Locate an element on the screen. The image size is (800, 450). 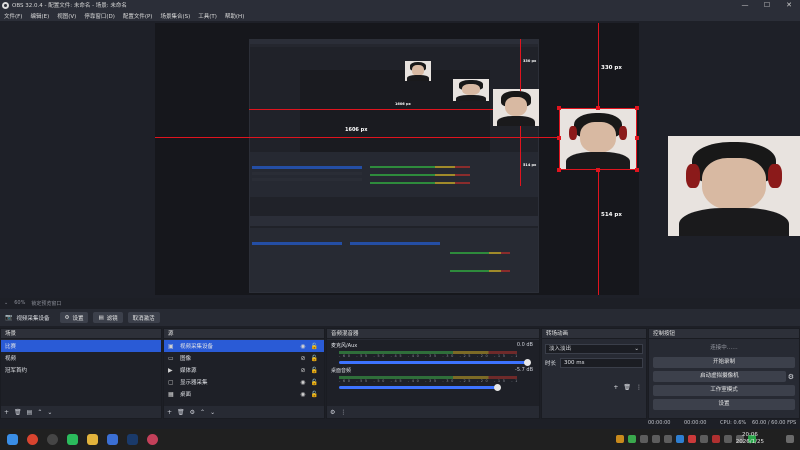
nested-measure-top-label: 330 px is located at coordinates (530, 61).